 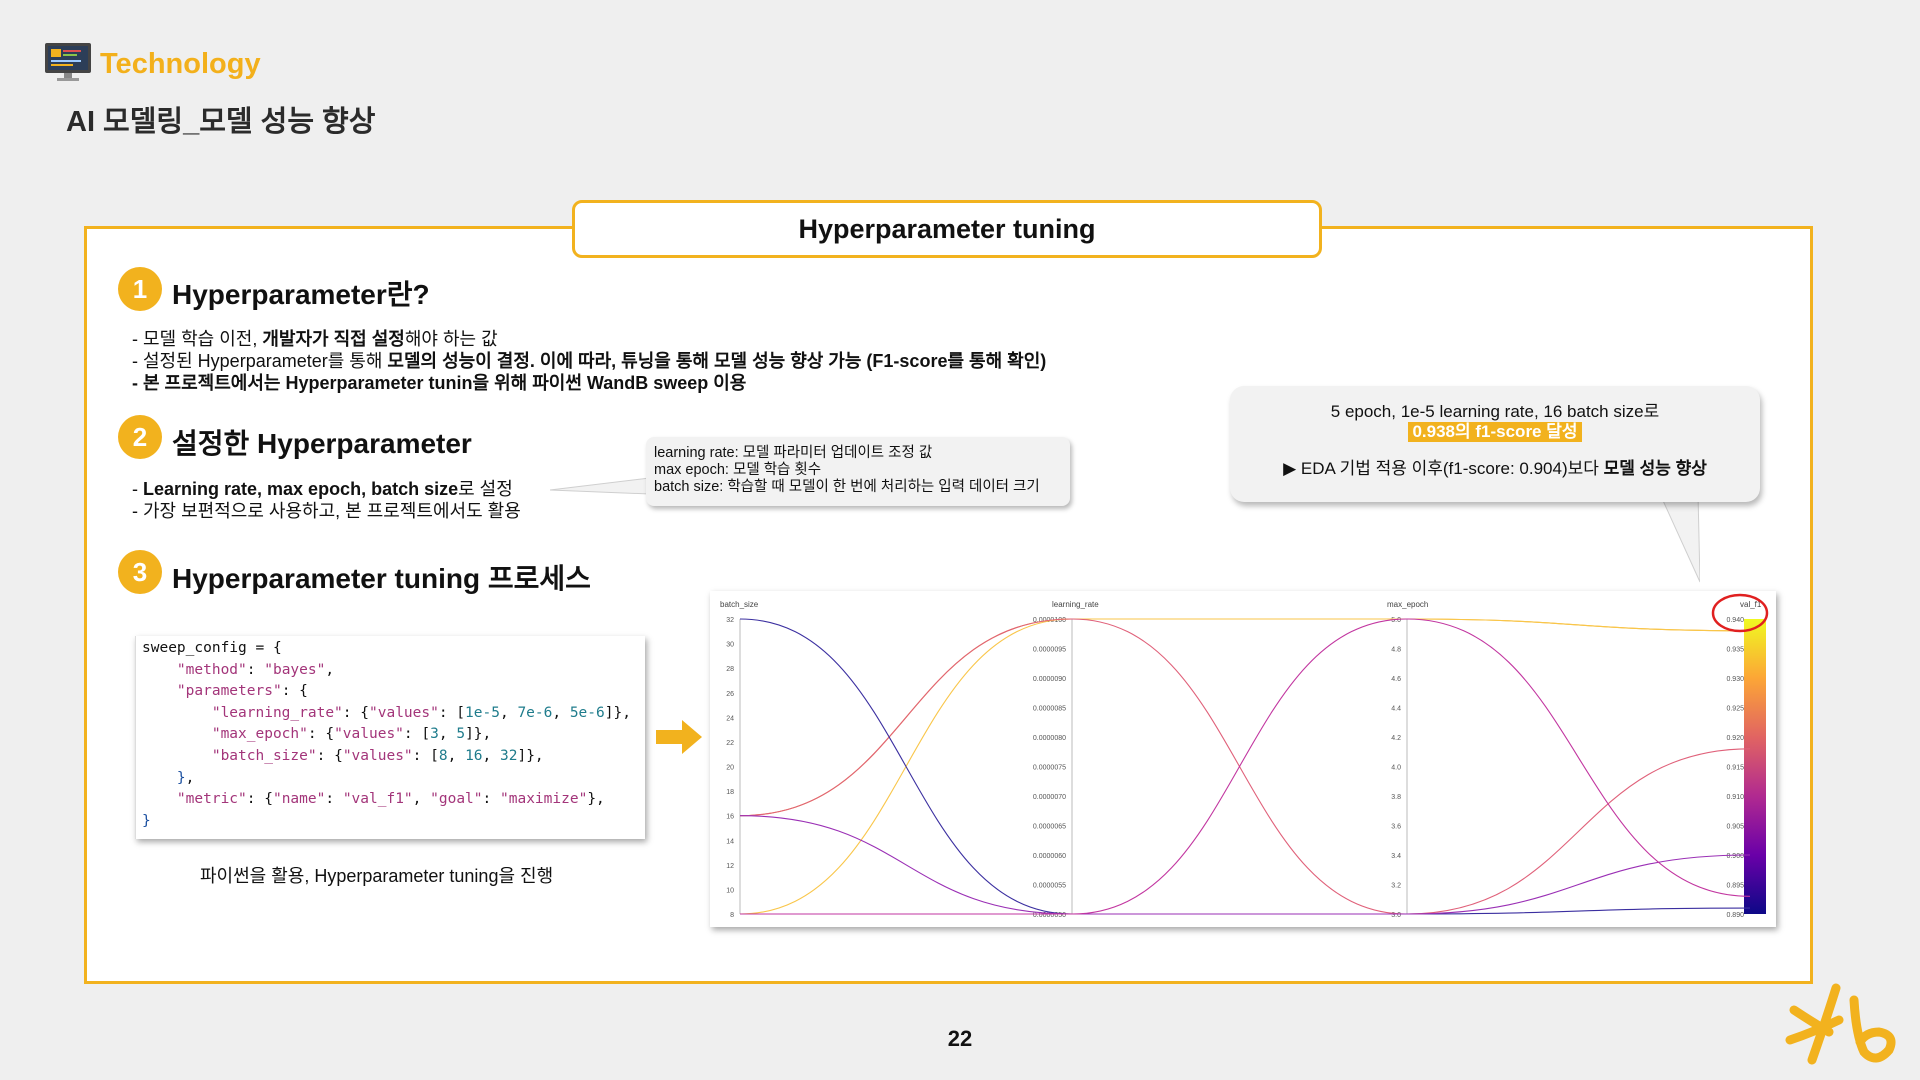 I want to click on axis-tick-label: 26, so click(x=730, y=694).